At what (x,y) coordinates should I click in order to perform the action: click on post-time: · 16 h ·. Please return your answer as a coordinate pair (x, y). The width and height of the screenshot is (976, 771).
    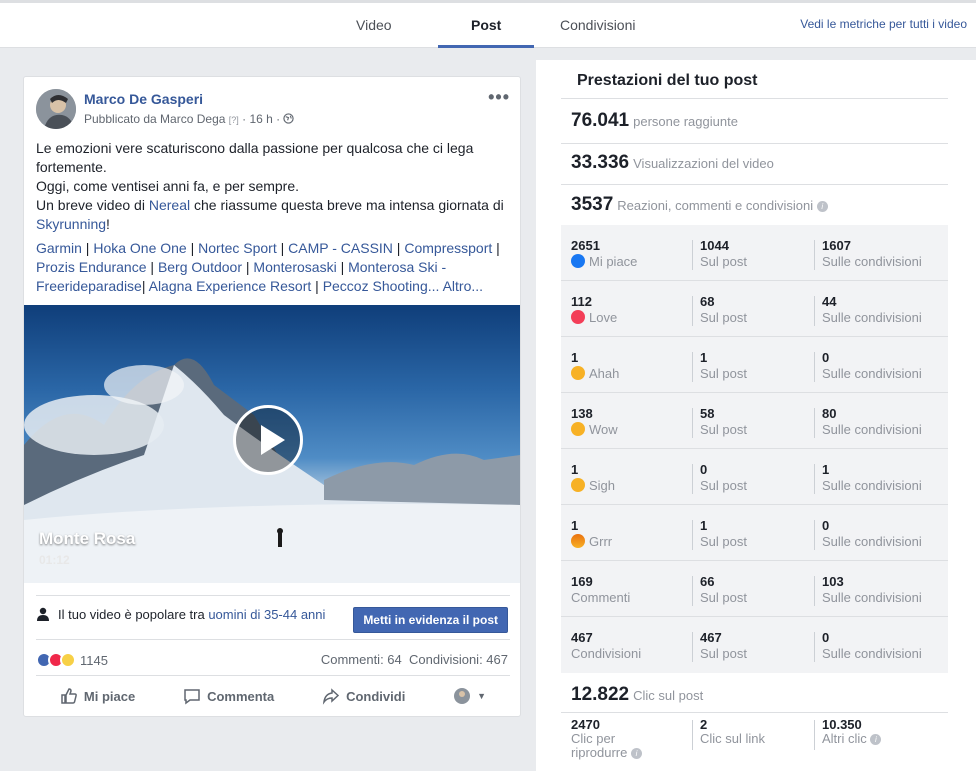
    Looking at the image, I should click on (261, 119).